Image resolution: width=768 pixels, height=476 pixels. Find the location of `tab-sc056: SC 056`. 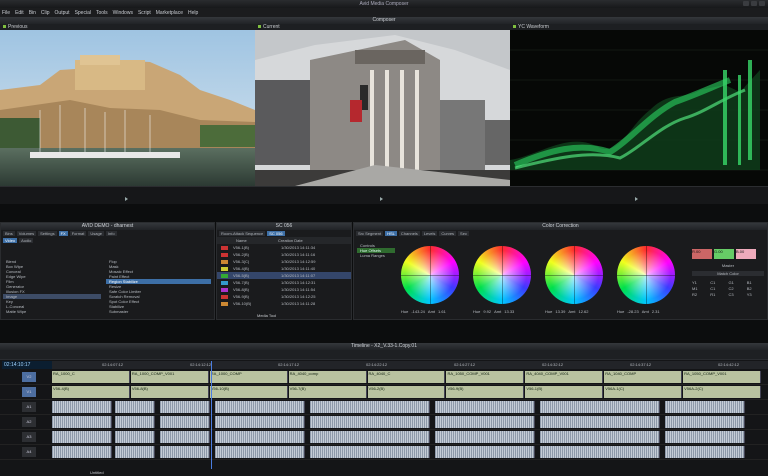

tab-sc056: SC 056 is located at coordinates (276, 233).